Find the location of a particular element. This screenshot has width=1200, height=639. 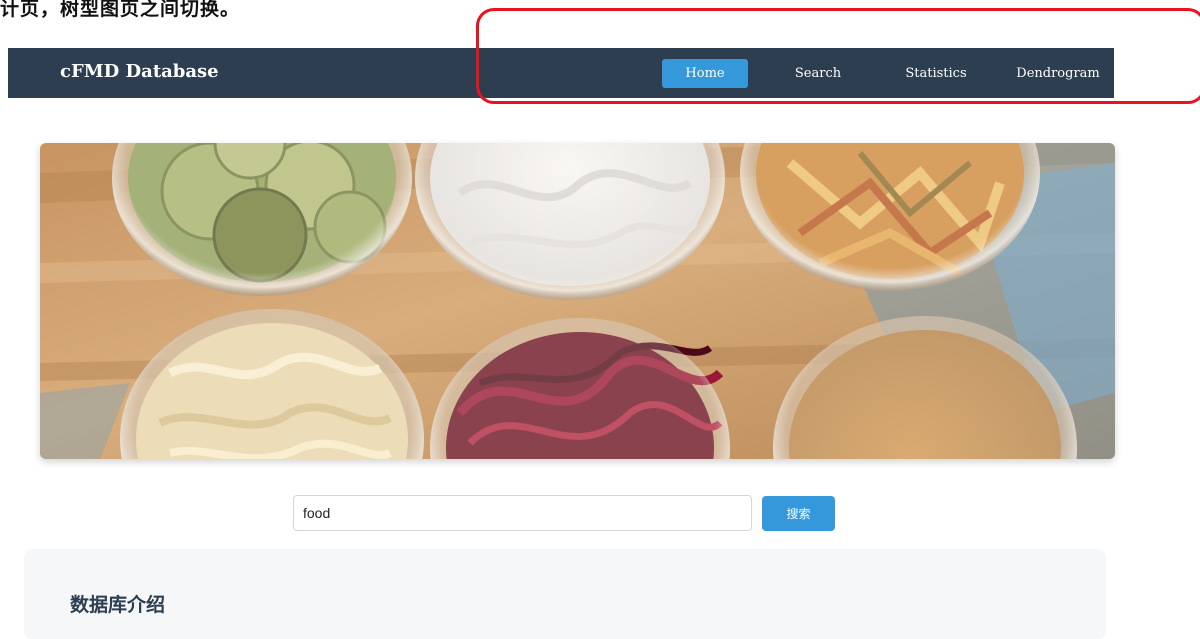

brand-title: cFMD Database is located at coordinates (139, 71).